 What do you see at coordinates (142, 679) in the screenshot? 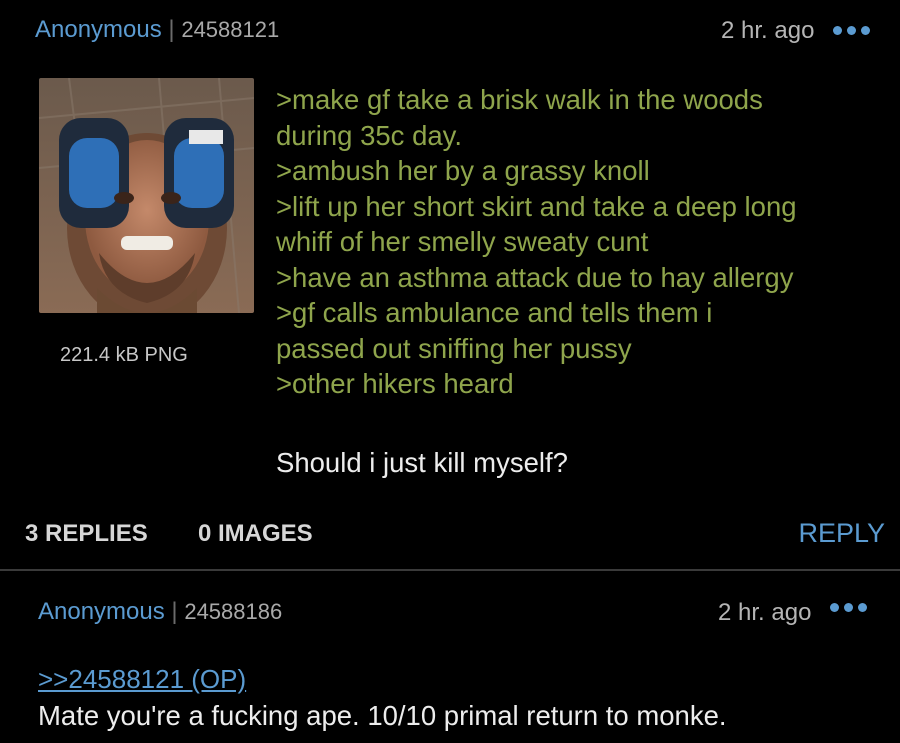
I see `quote-link: >>24588121 (OP)` at bounding box center [142, 679].